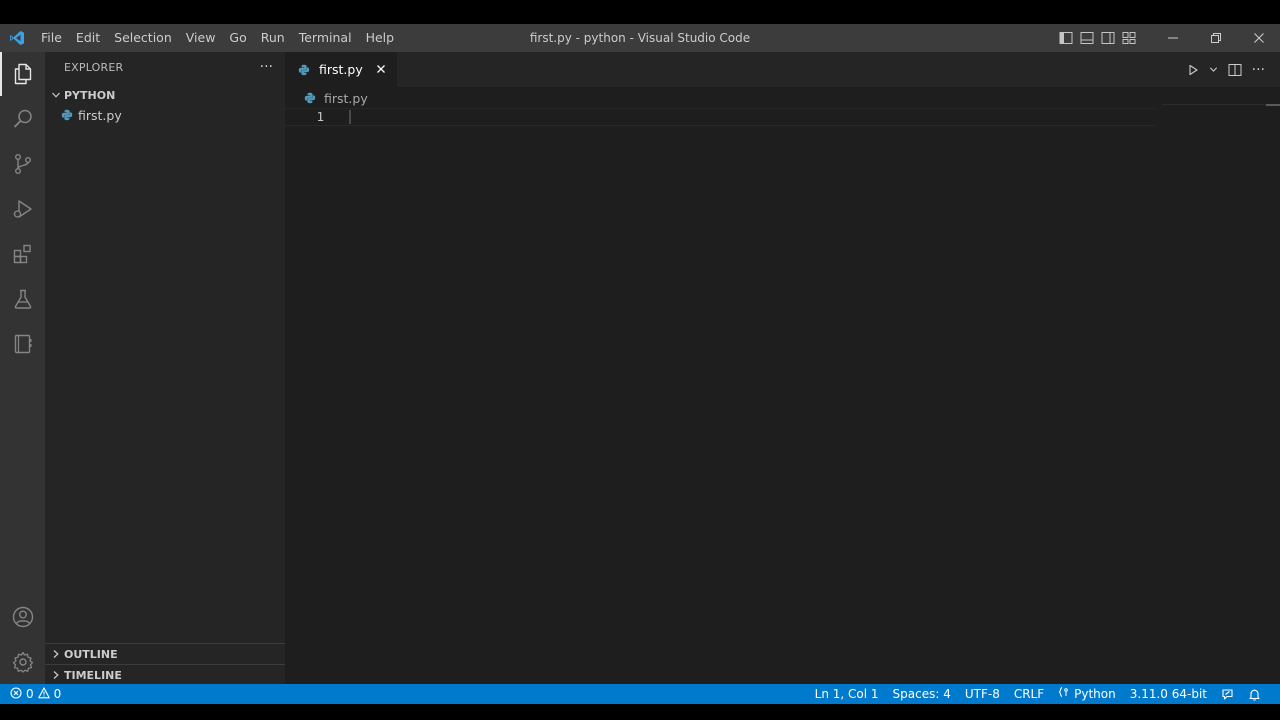 This screenshot has width=1280, height=720. I want to click on language-label: Python, so click(1095, 694).